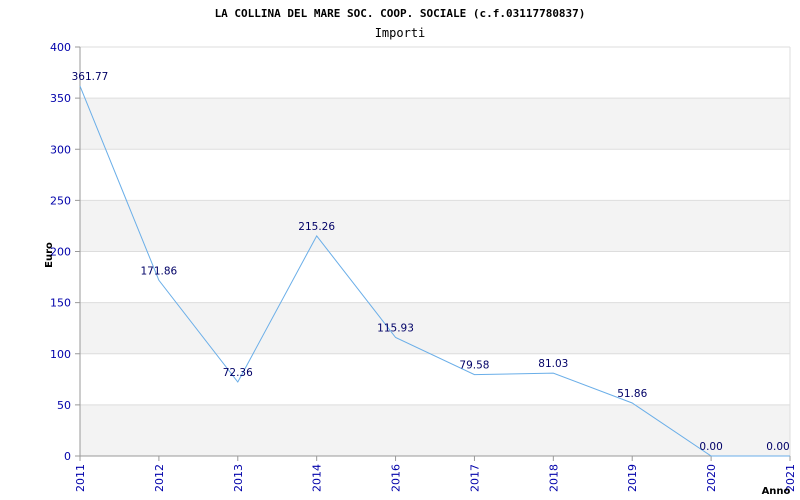 The height and width of the screenshot is (500, 800). What do you see at coordinates (90, 77) in the screenshot?
I see `data-label: 361.77` at bounding box center [90, 77].